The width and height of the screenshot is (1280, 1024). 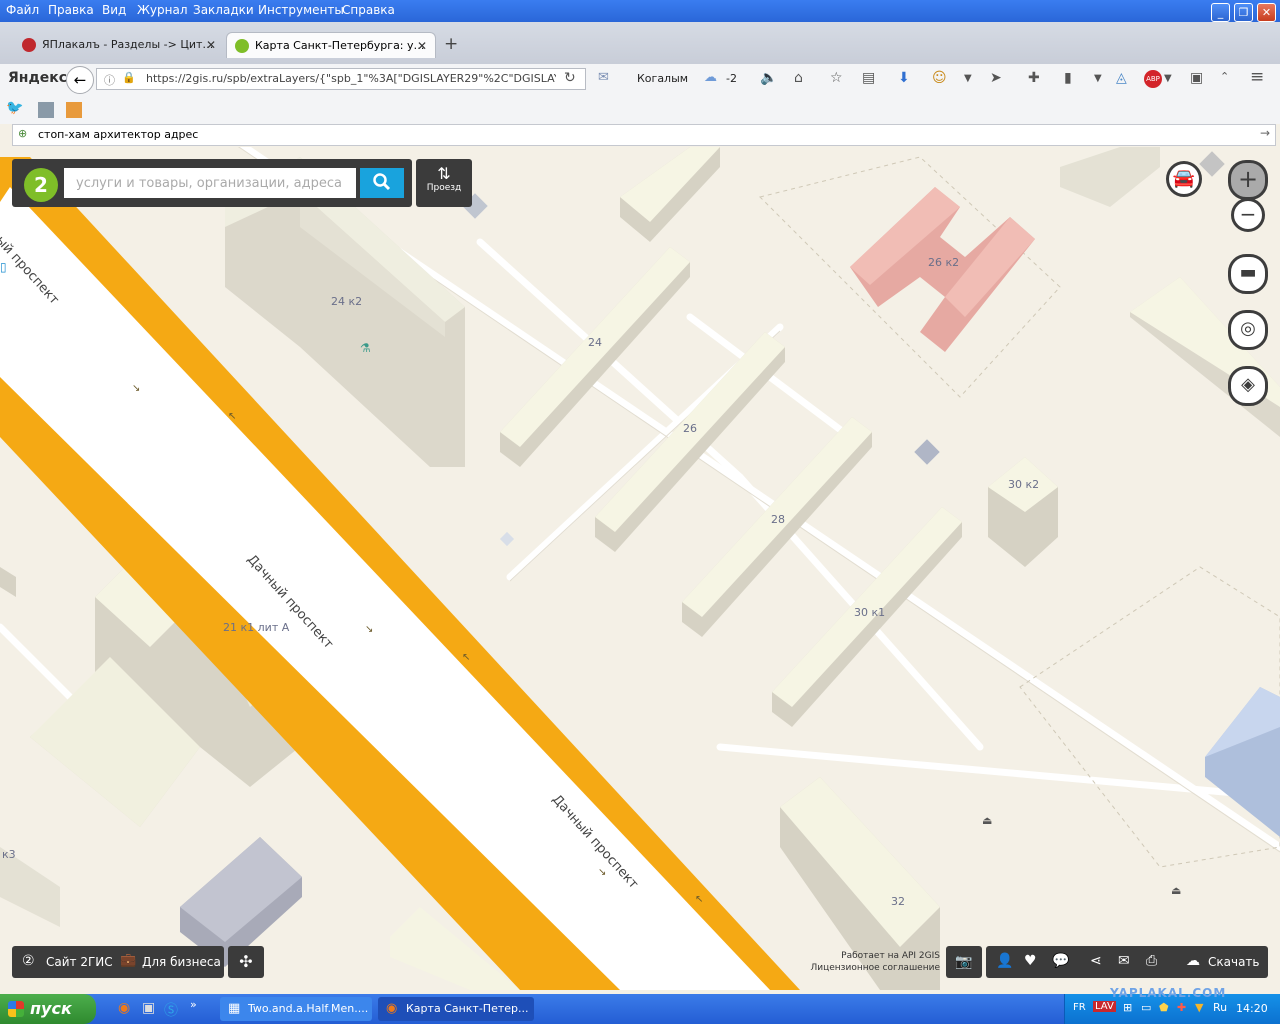 What do you see at coordinates (193, 1004) in the screenshot?
I see `quicklaunch-more-icon: »` at bounding box center [193, 1004].